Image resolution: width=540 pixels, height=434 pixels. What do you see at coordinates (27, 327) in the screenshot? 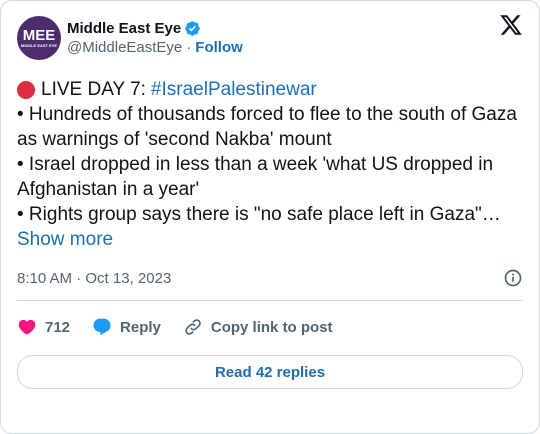
I see `heart-icon` at bounding box center [27, 327].